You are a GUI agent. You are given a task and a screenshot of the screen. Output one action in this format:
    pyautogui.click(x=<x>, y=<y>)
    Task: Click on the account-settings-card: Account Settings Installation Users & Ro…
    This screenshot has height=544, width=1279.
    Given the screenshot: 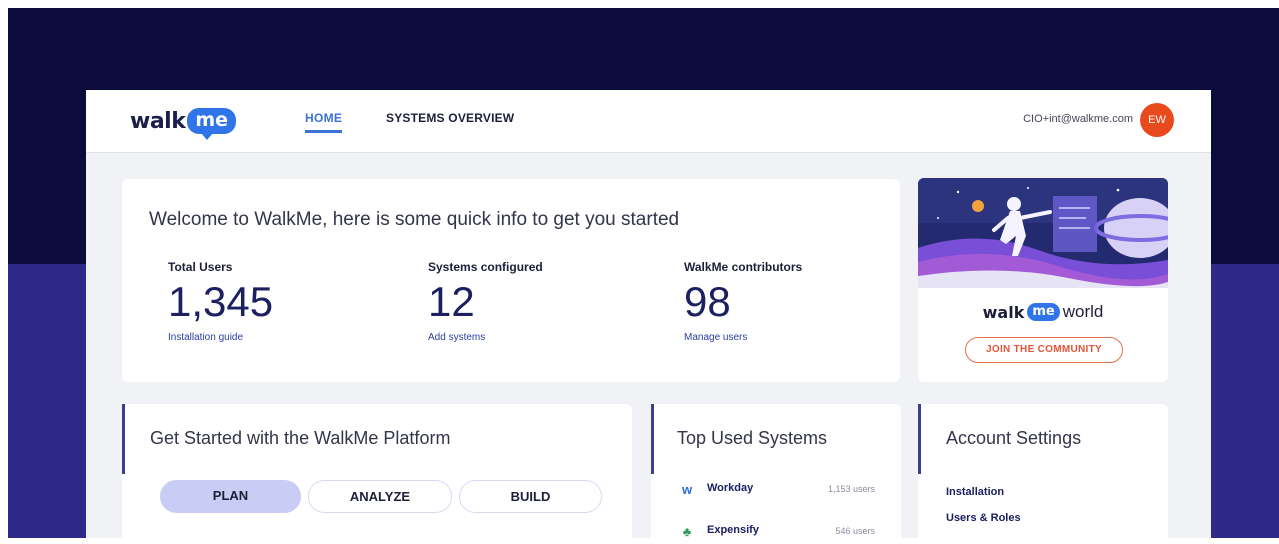 What is the action you would take?
    pyautogui.click(x=1043, y=474)
    